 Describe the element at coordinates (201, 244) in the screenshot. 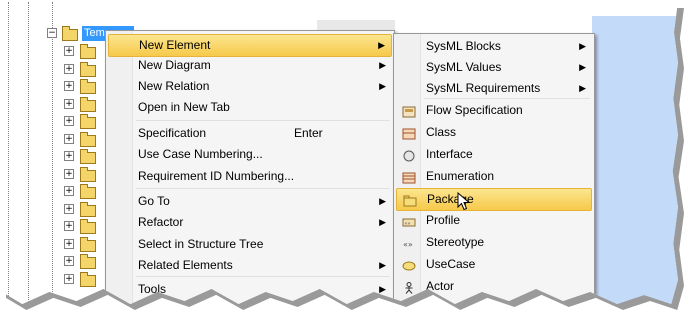

I see `menu-item-label: Select in Structure Tree` at that location.